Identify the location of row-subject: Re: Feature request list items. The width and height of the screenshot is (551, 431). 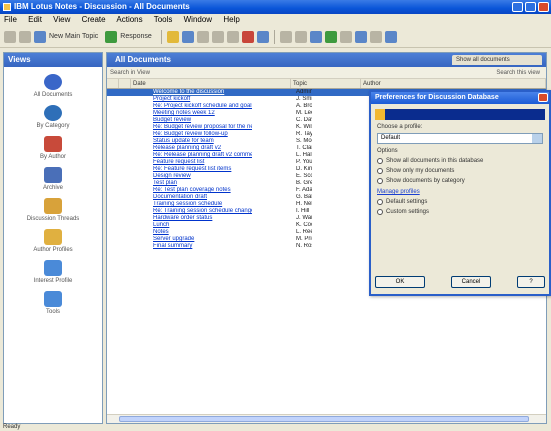
(179, 169).